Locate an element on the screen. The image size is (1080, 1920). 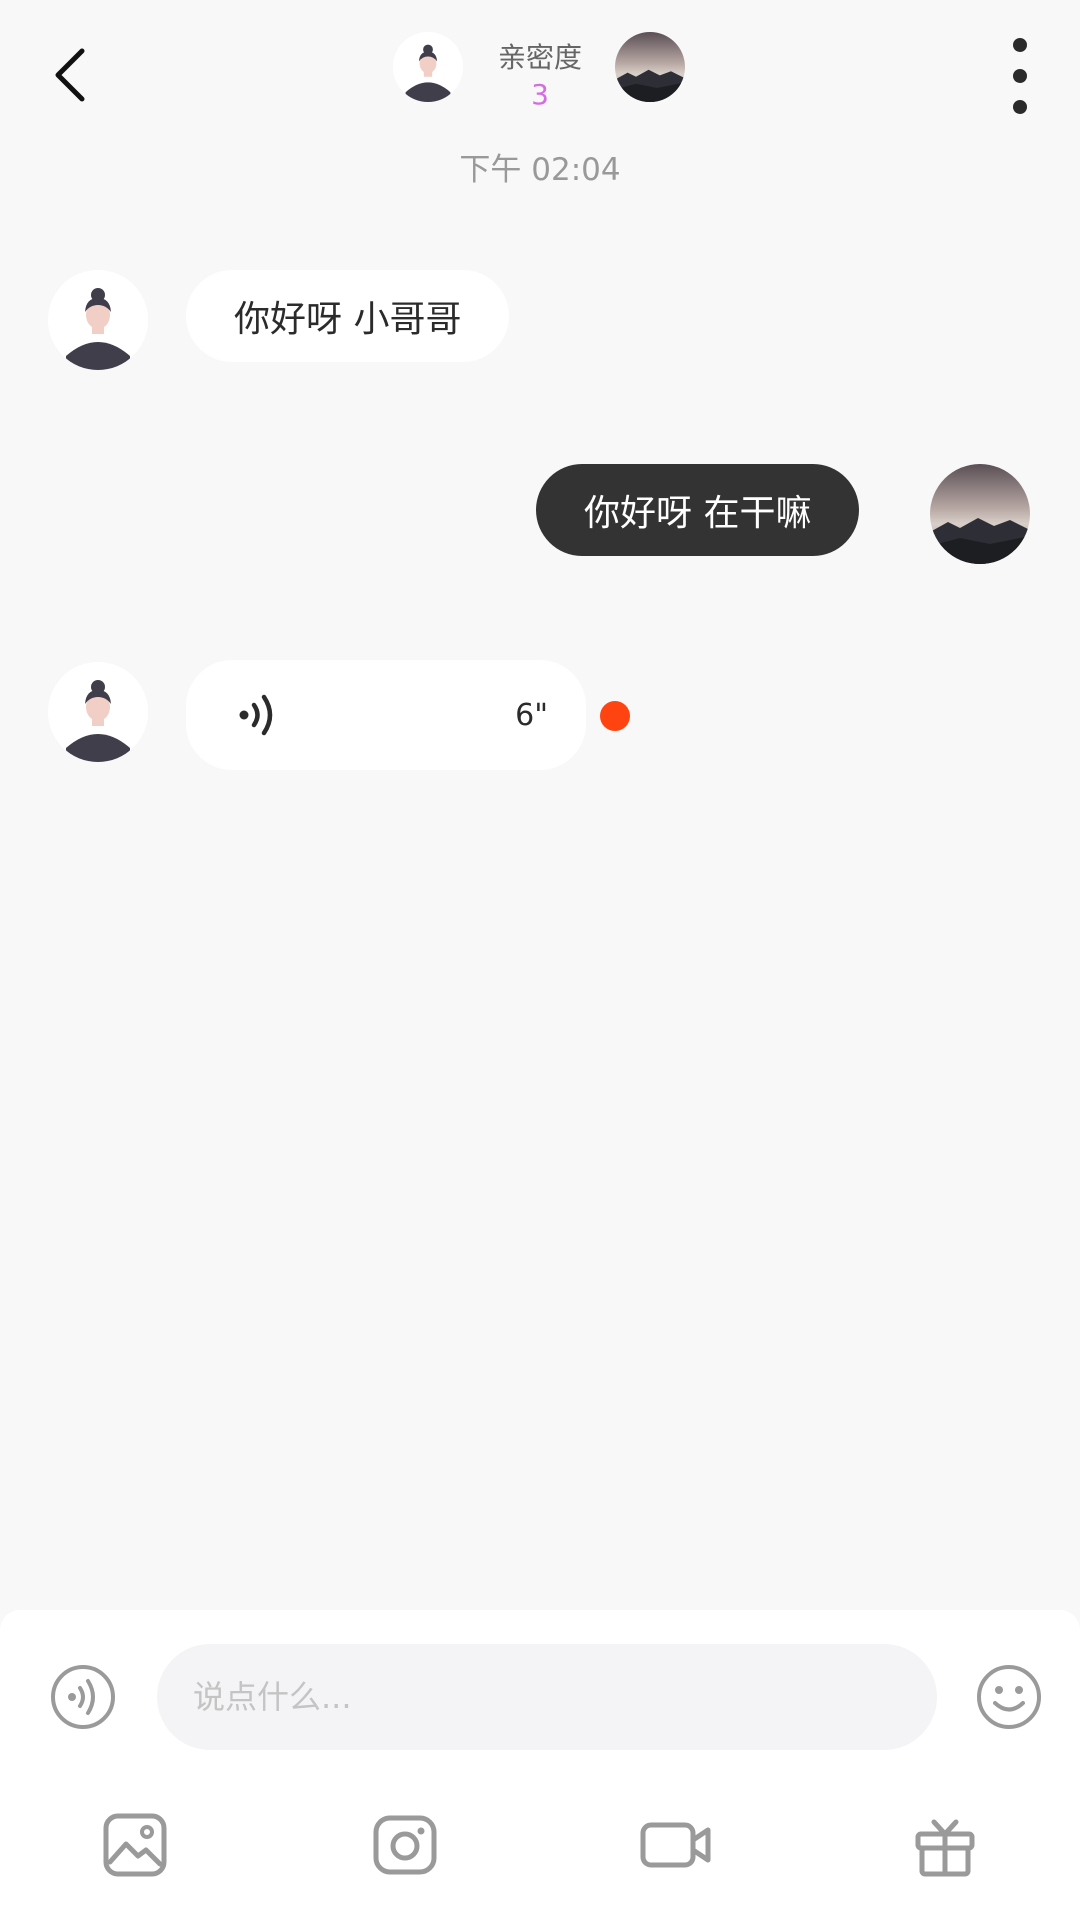
camera-button is located at coordinates (405, 1845).